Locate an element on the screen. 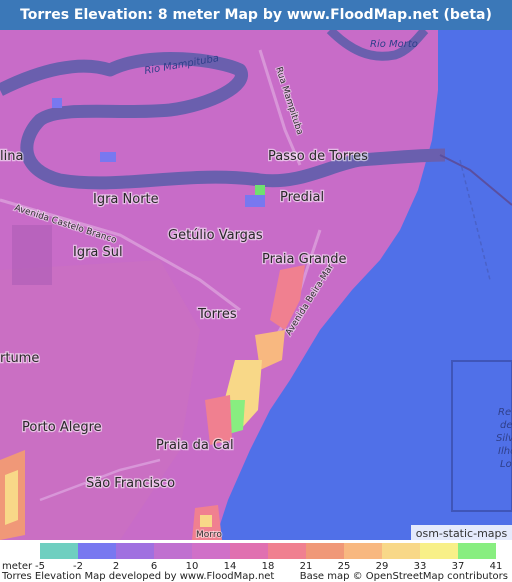 The height and width of the screenshot is (582, 512). legend-tick-label: -2 is located at coordinates (78, 566).